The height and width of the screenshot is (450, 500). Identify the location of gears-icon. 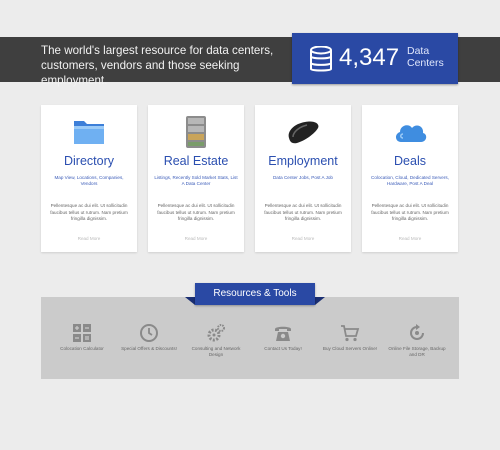
(216, 333).